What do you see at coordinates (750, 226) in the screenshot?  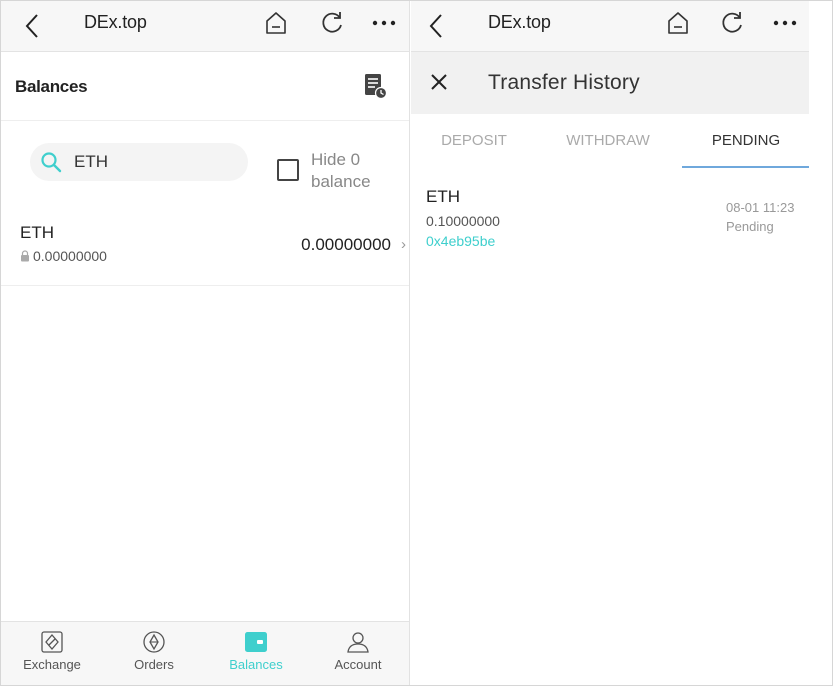 I see `record-status: Pending` at bounding box center [750, 226].